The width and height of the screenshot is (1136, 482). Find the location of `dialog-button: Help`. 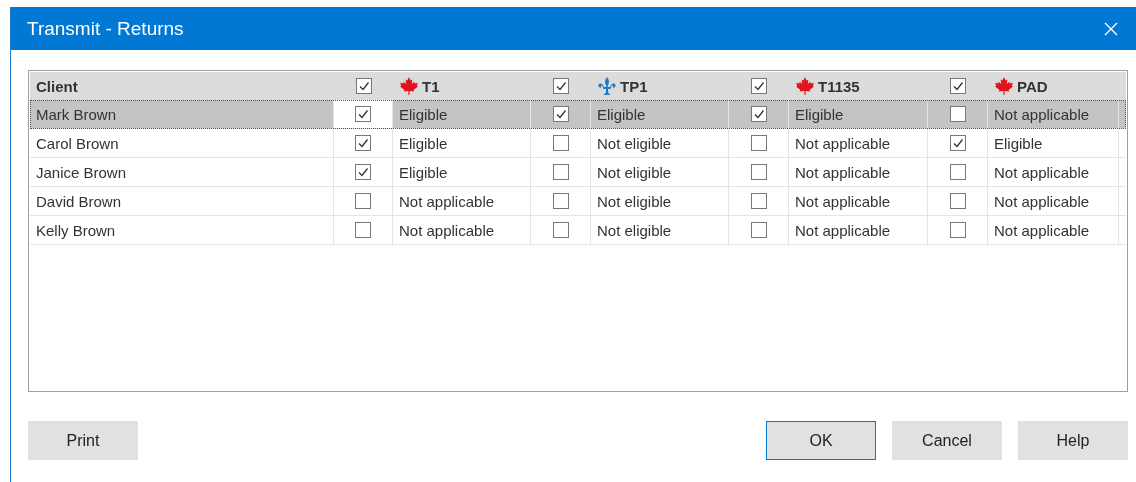

dialog-button: Help is located at coordinates (1073, 440).